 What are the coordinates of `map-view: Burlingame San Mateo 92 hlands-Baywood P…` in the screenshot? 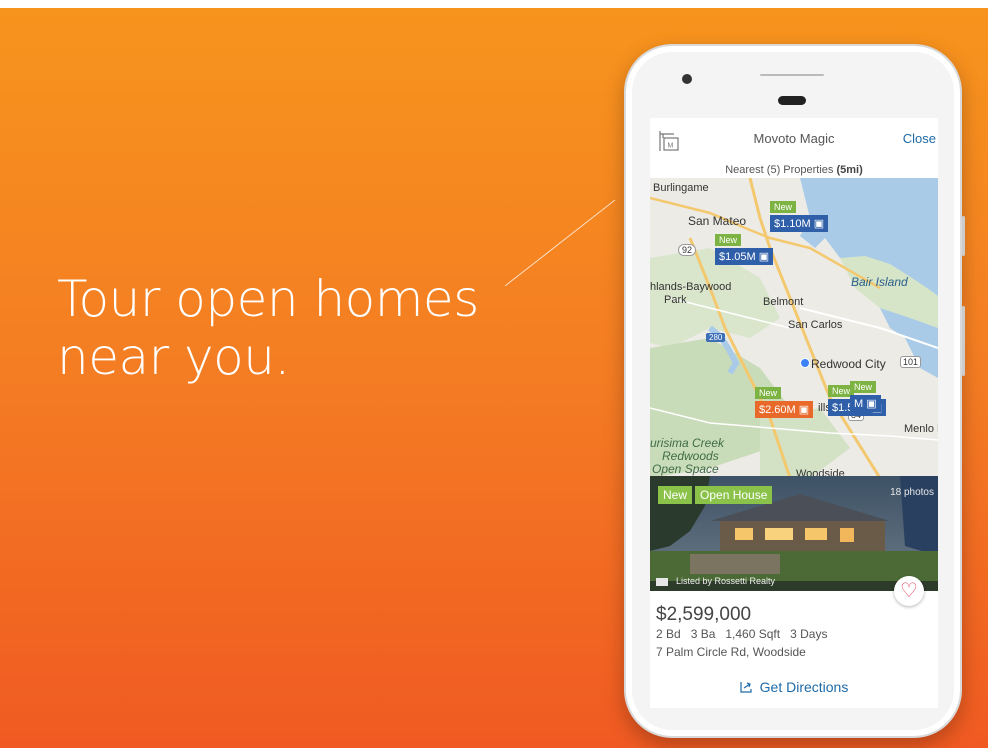 It's located at (794, 328).